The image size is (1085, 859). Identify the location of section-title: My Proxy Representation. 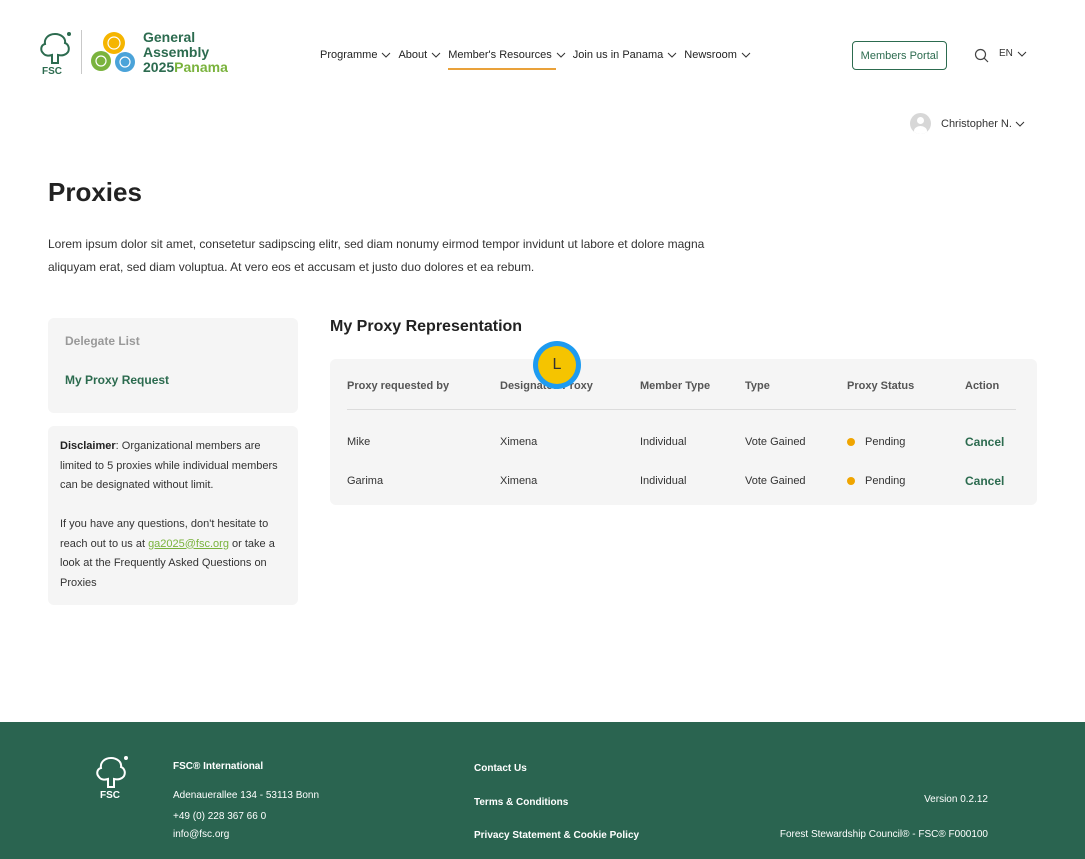
(426, 326).